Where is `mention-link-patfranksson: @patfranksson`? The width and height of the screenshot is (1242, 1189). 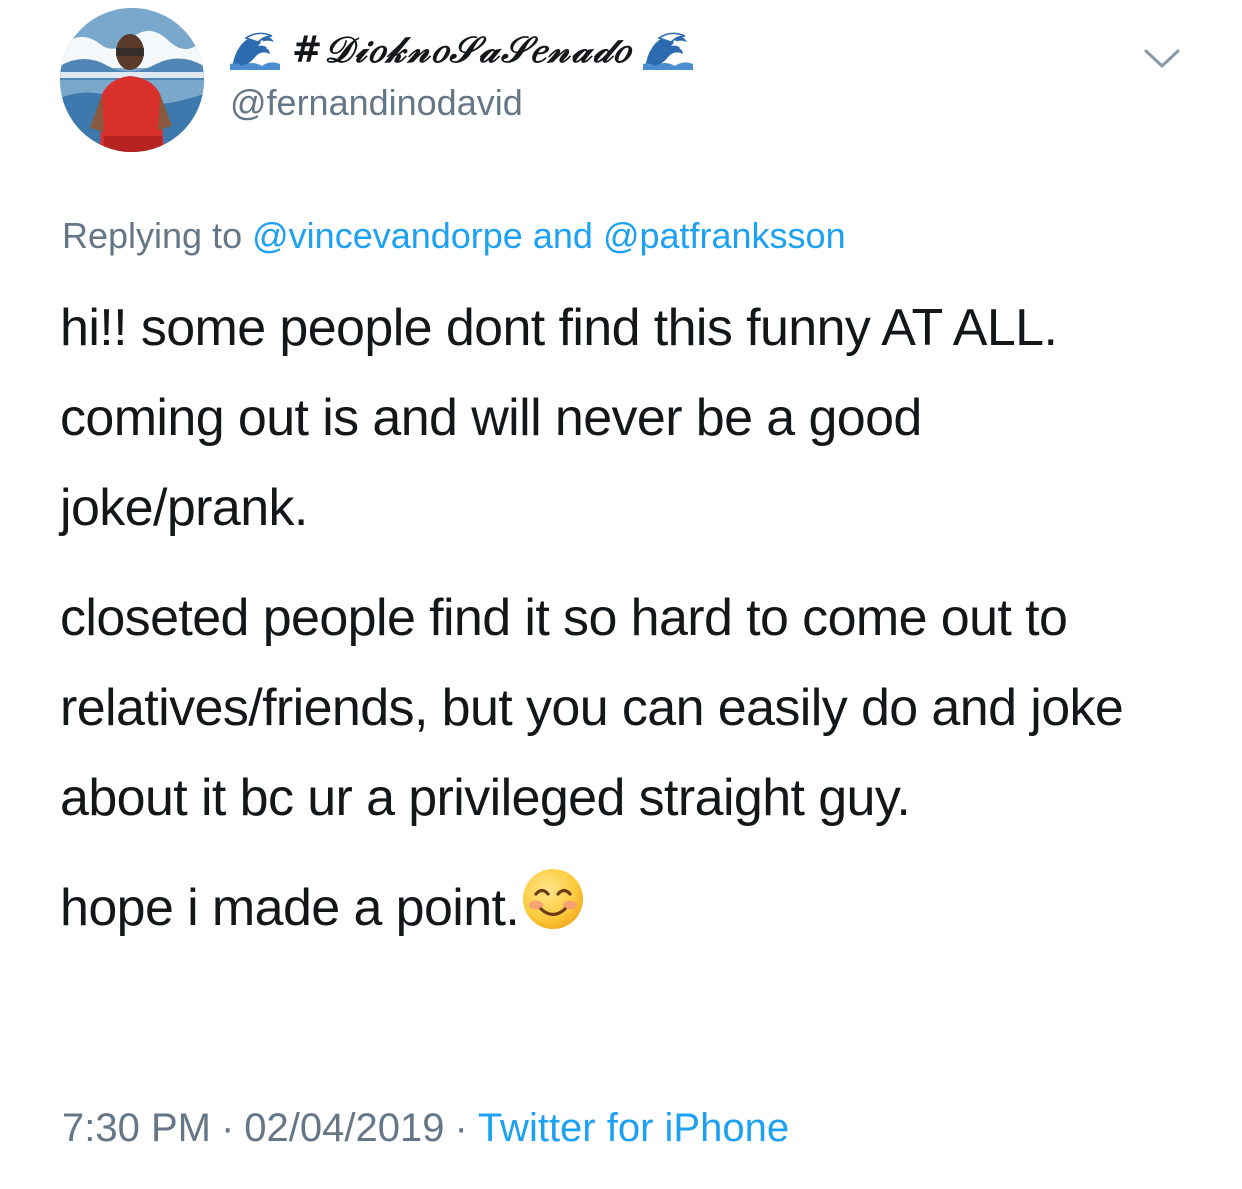
mention-link-patfranksson: @patfranksson is located at coordinates (724, 235).